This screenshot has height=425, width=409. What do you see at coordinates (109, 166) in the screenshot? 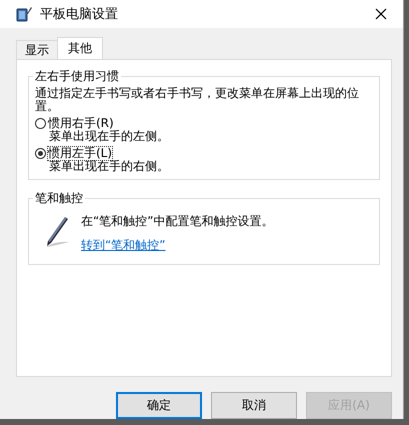
I see `option-detail: 菜单出现在手的右侧。` at bounding box center [109, 166].